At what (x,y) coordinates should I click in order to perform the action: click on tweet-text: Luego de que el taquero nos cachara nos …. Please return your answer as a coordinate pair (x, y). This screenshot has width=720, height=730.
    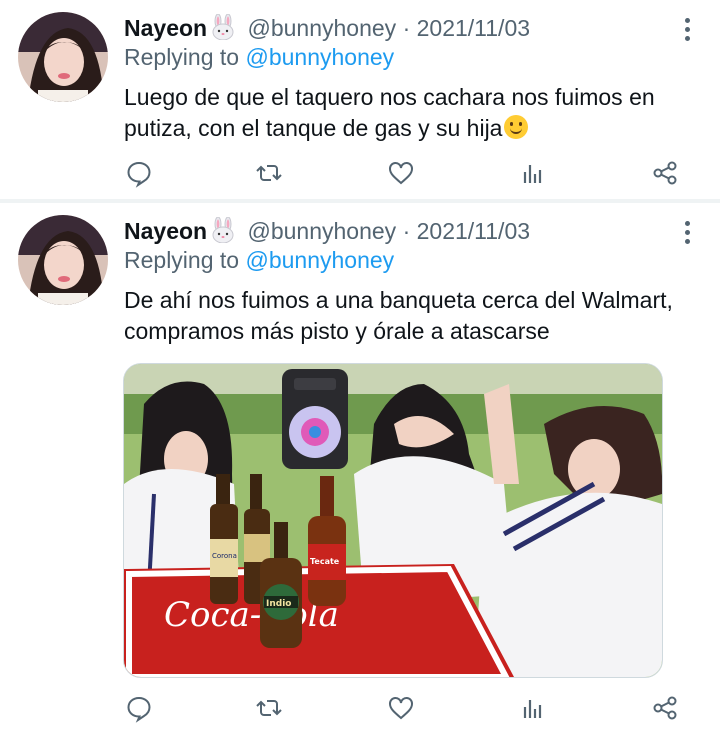
    Looking at the image, I should click on (414, 113).